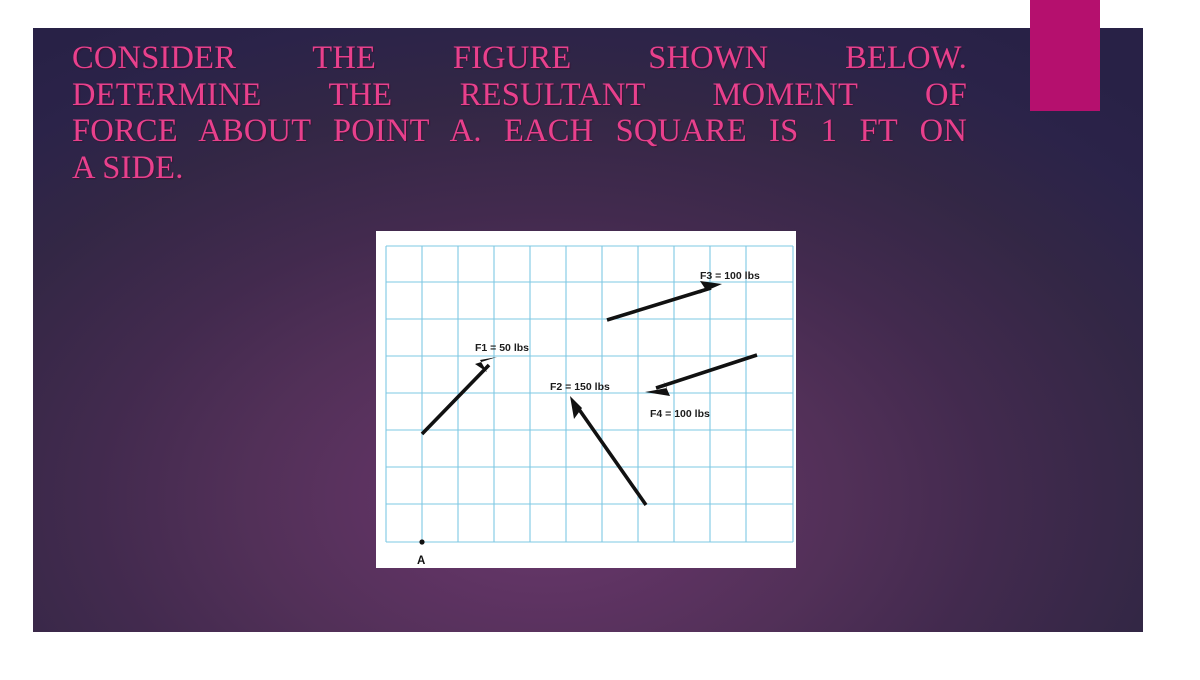 The width and height of the screenshot is (1200, 680). What do you see at coordinates (680, 414) in the screenshot?
I see `force-label-f4: F4 = 100 lbs` at bounding box center [680, 414].